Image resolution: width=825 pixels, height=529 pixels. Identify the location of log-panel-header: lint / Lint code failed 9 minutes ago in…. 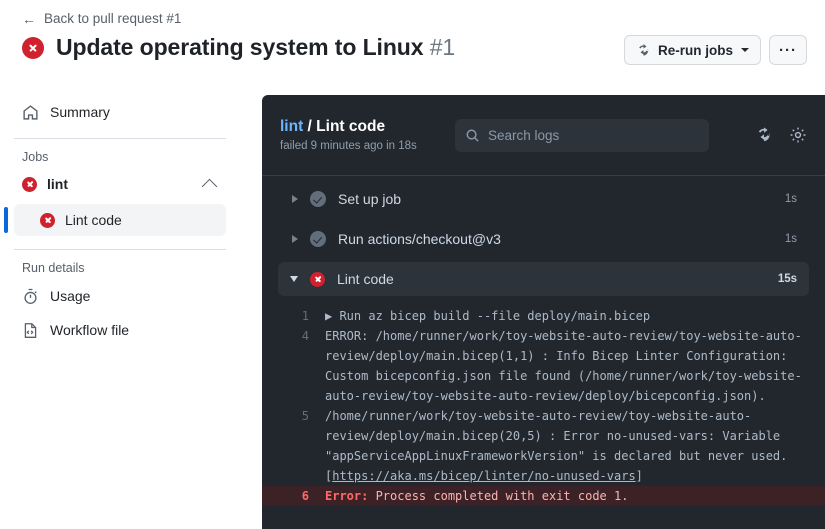
(543, 135).